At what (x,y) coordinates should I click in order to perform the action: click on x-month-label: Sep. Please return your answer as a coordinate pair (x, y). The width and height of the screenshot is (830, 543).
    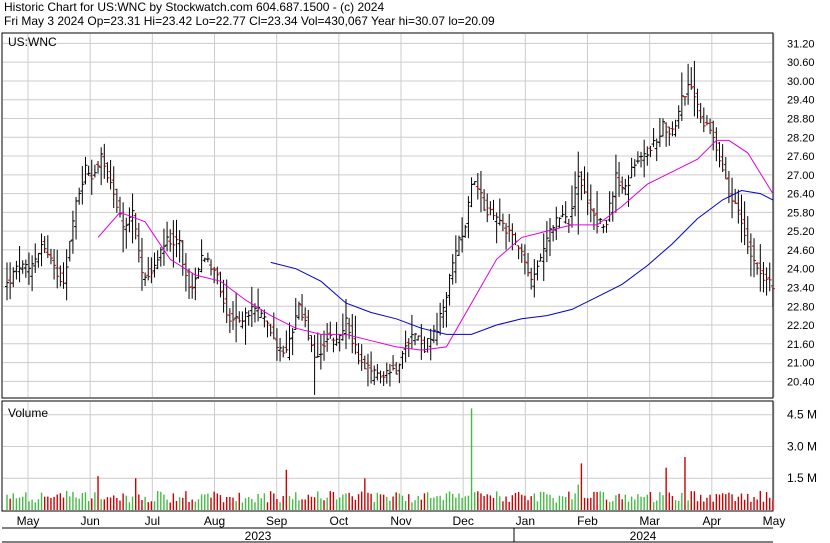
    Looking at the image, I should click on (277, 521).